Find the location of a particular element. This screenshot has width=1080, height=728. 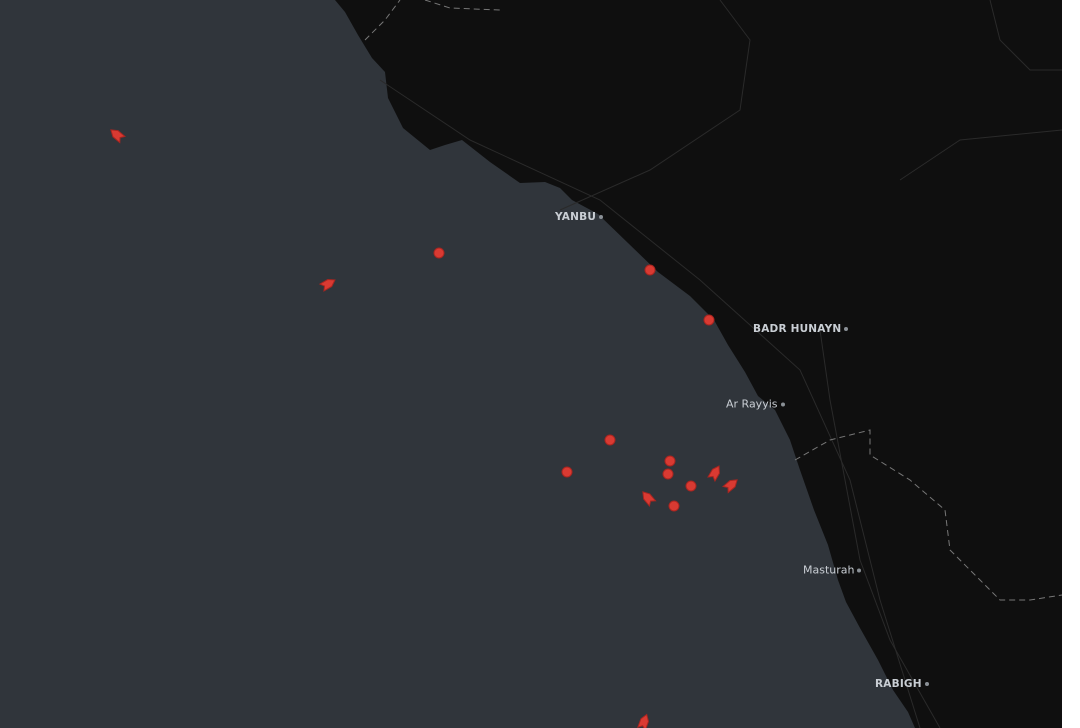

place-label-badr-hunayn: BADR HUNAYN is located at coordinates (801, 329).